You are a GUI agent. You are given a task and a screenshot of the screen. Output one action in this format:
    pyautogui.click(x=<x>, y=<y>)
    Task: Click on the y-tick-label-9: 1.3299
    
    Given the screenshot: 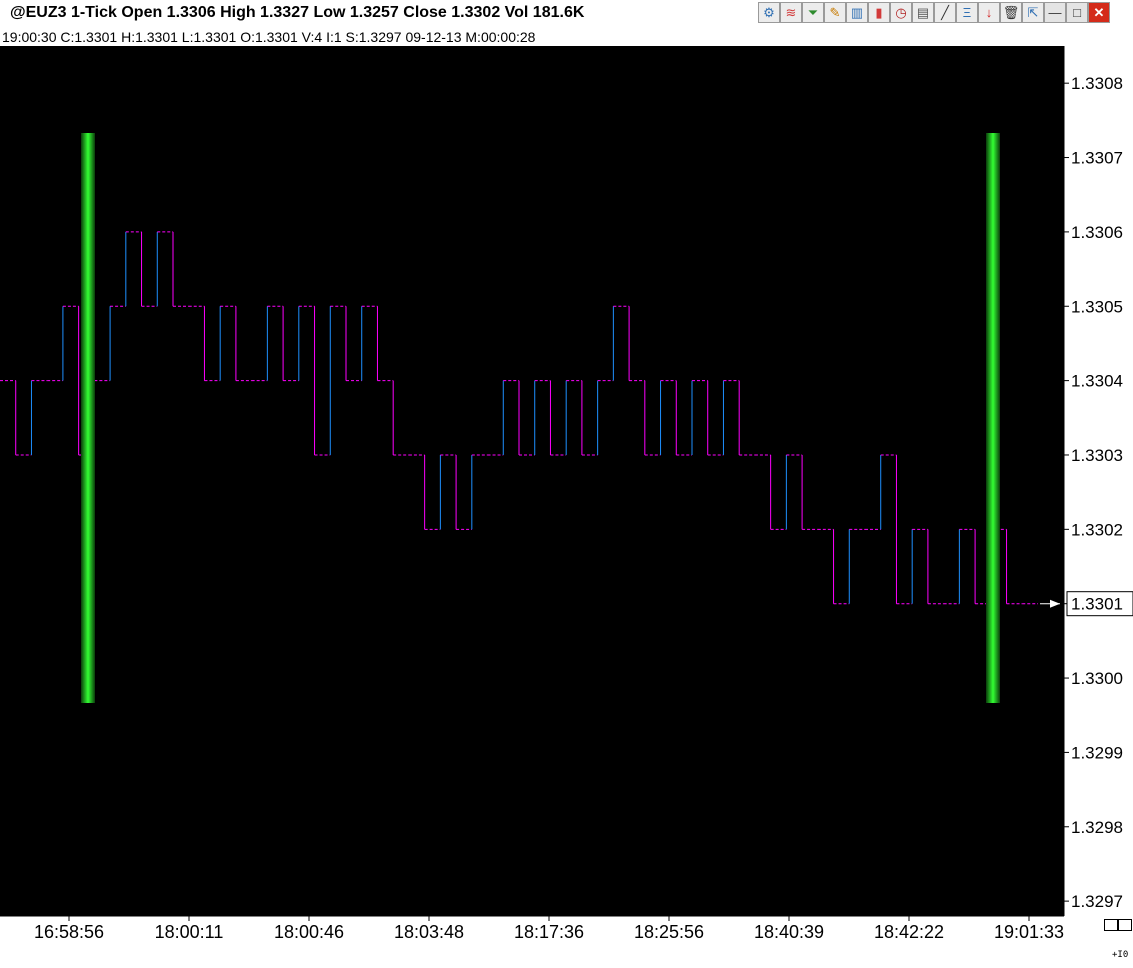 What is the action you would take?
    pyautogui.click(x=1097, y=752)
    